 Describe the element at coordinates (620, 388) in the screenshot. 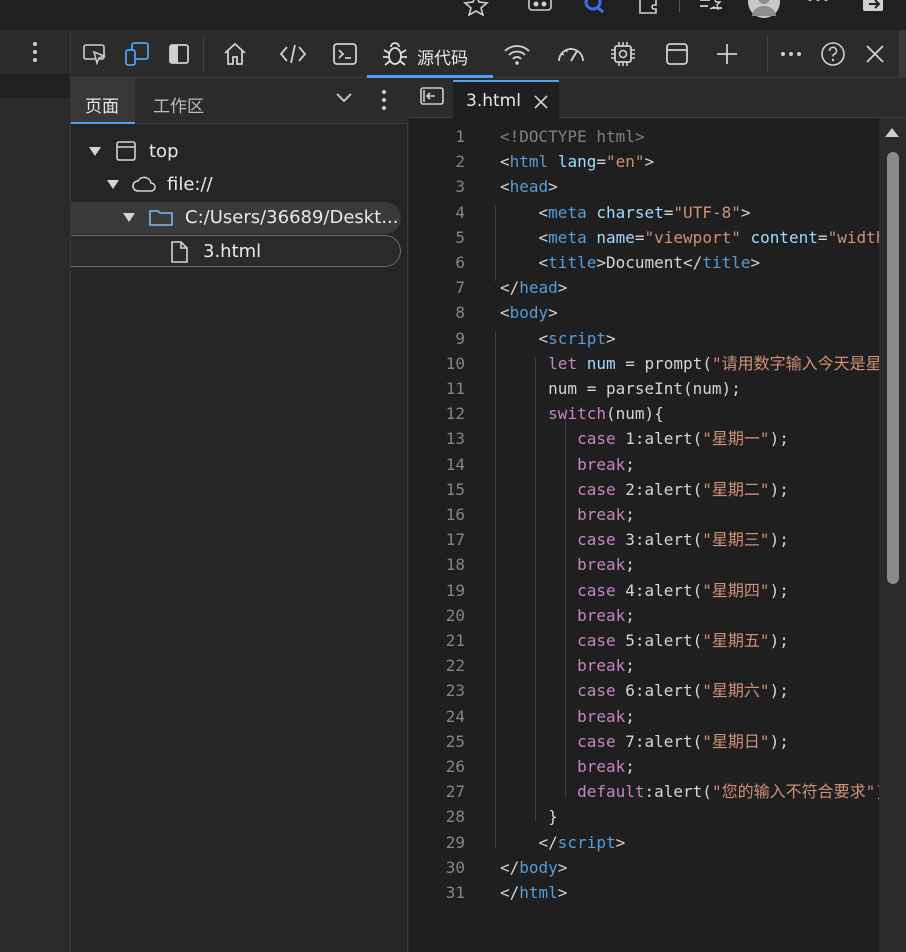

I see `code-line: num = parseInt(num);` at that location.